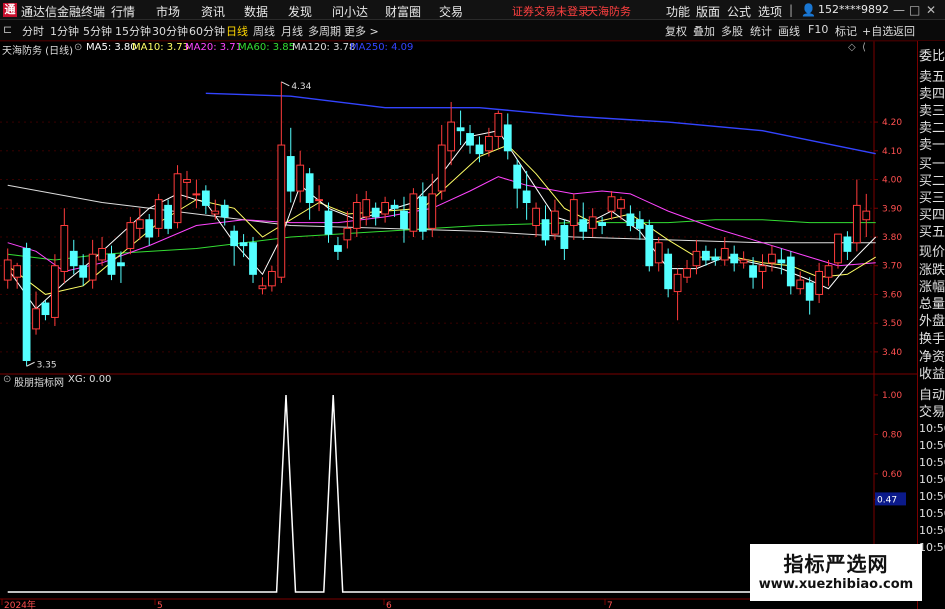 This screenshot has width=945, height=609. What do you see at coordinates (133, 31) in the screenshot?
I see `period-tab: 15分钟` at bounding box center [133, 31].